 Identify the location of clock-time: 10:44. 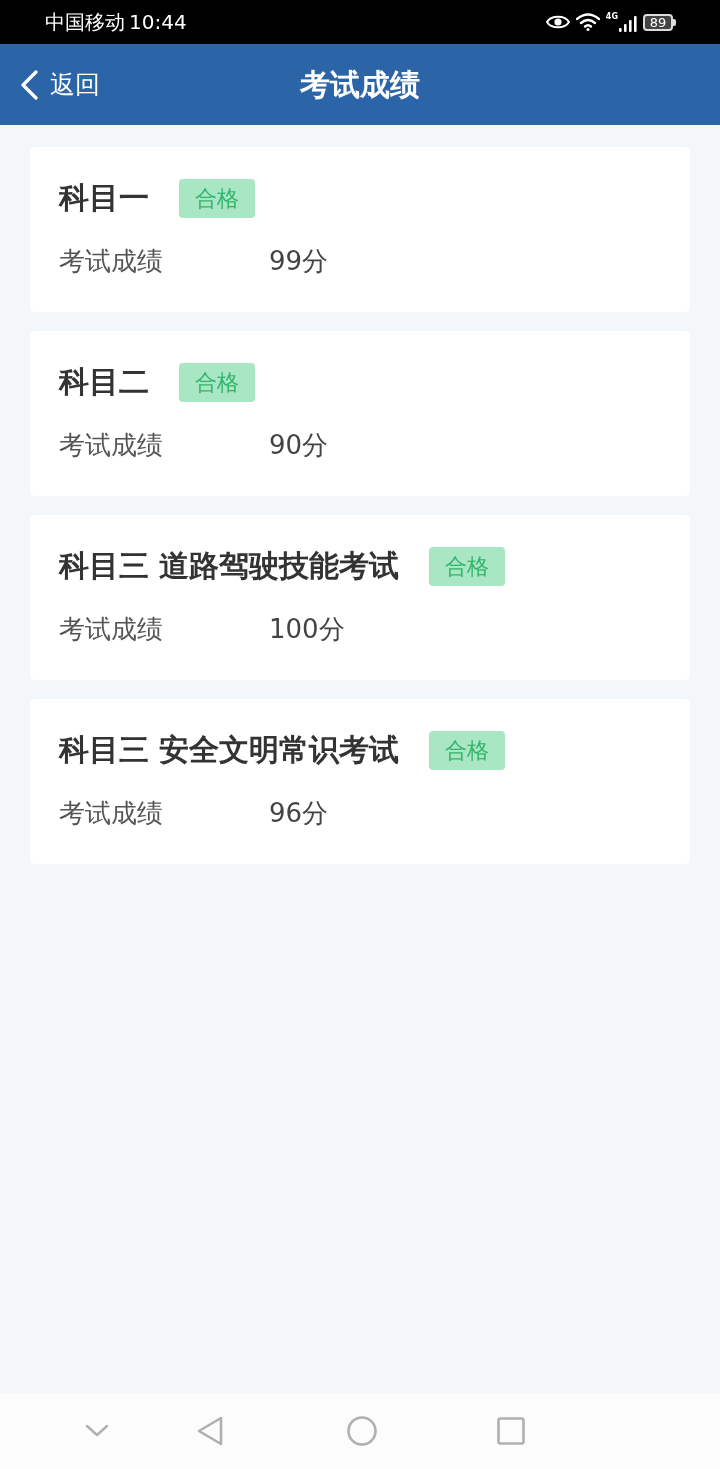
(158, 22).